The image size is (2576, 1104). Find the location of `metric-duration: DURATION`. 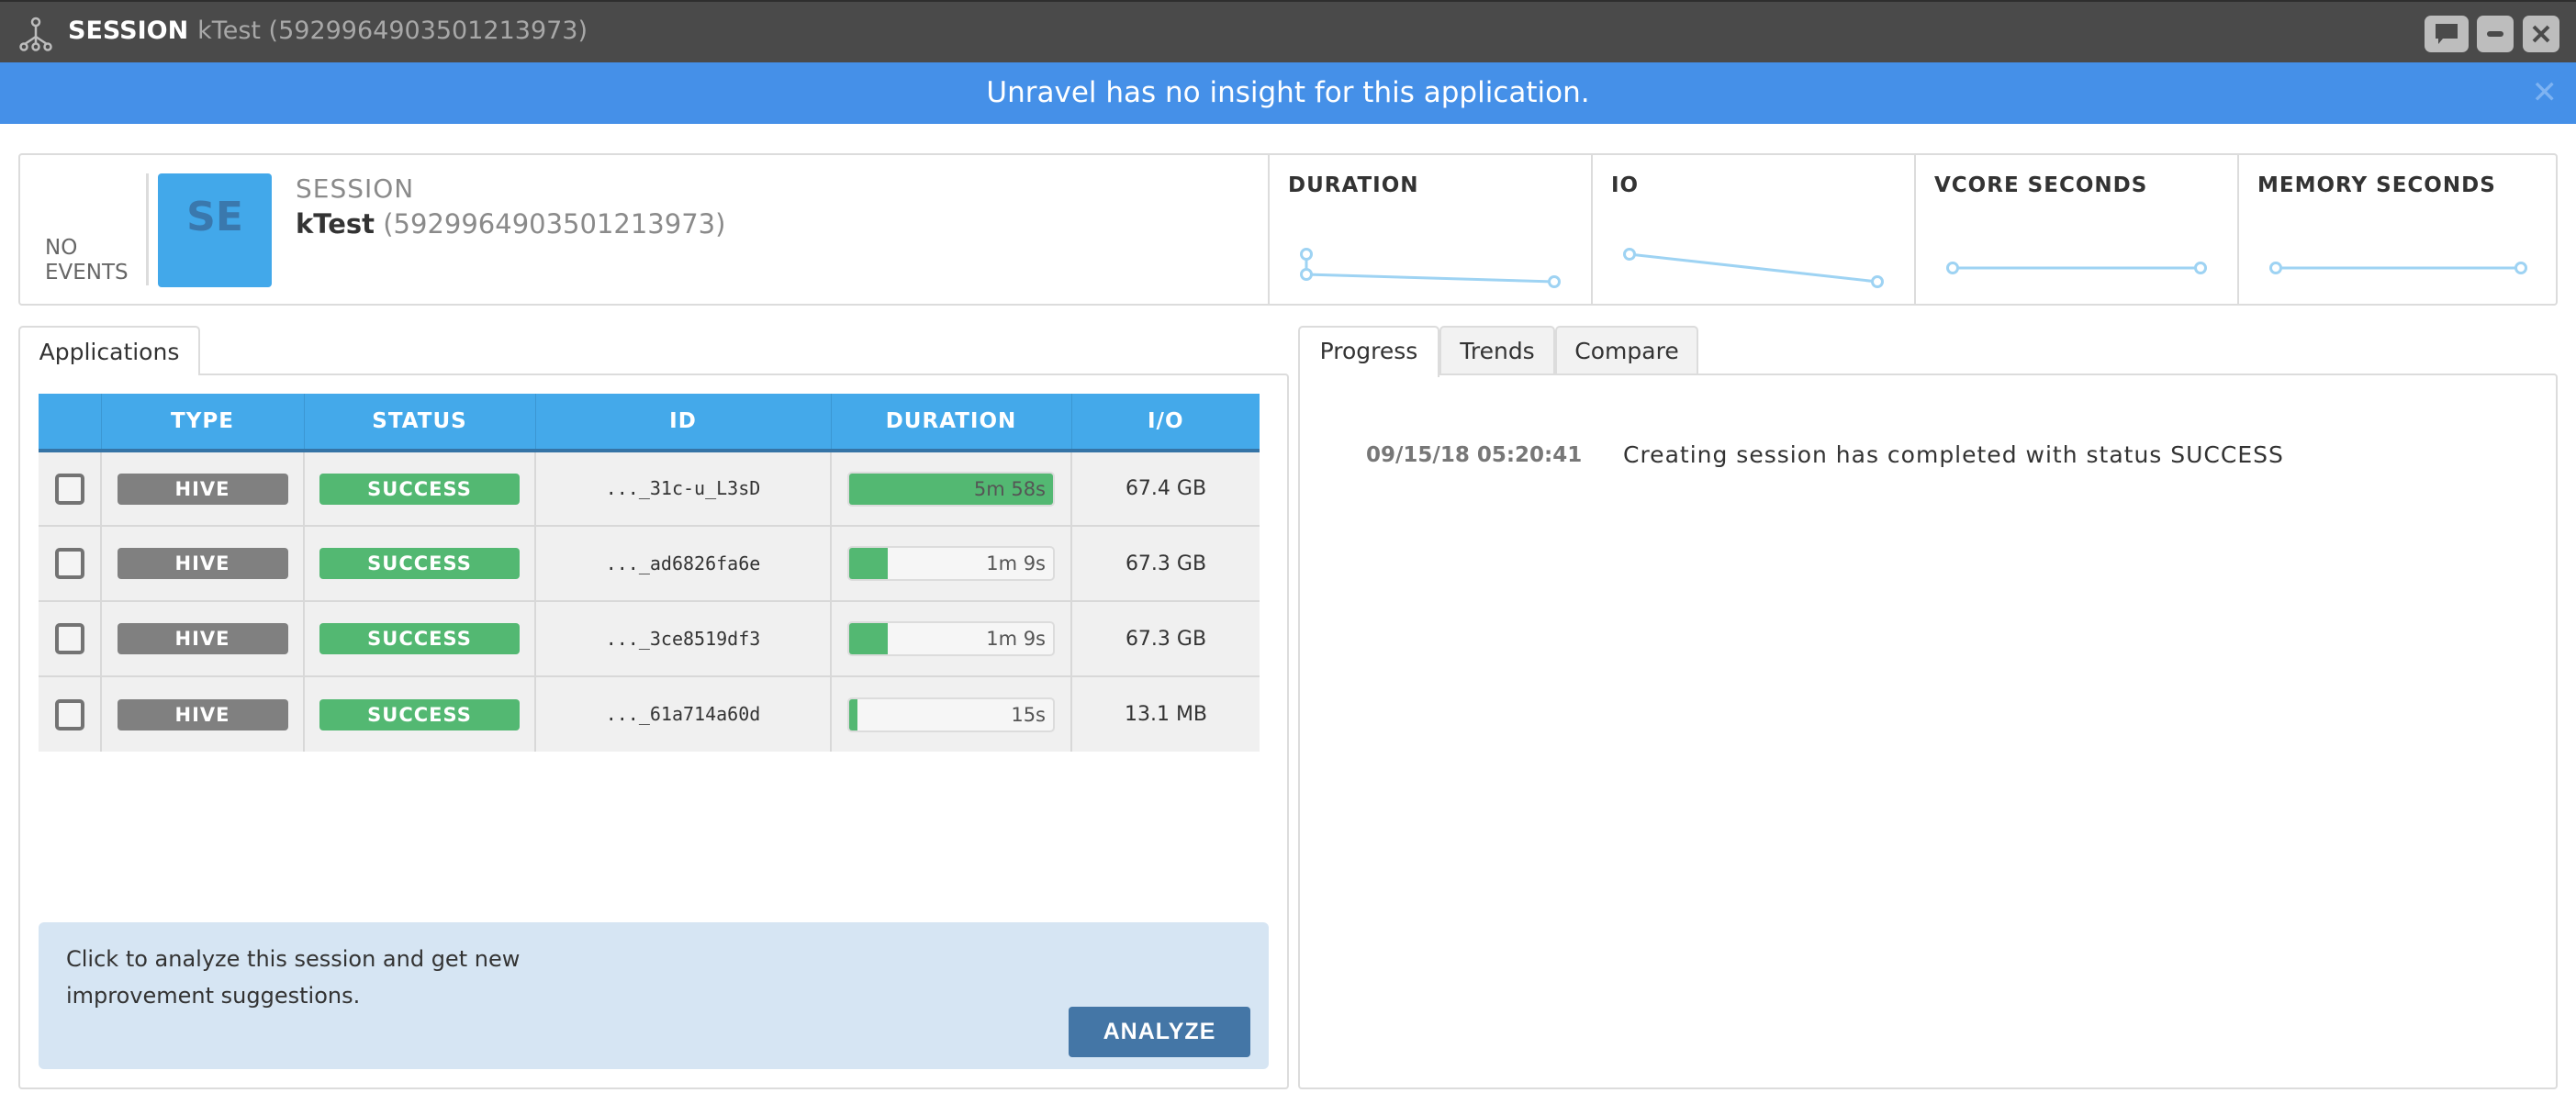

metric-duration: DURATION is located at coordinates (1429, 229).